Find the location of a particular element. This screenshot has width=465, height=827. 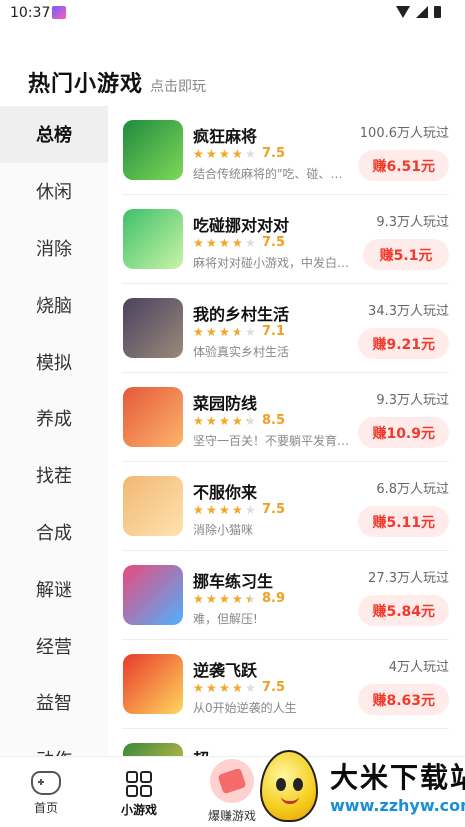

battery-icon is located at coordinates (437, 12).